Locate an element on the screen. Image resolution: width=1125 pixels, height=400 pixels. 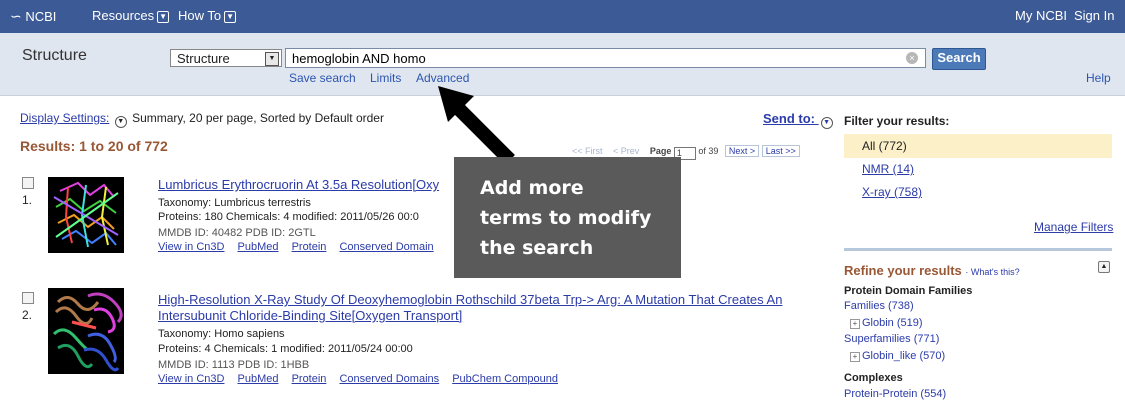
my-ncbi-link: My NCBI is located at coordinates (1041, 15).